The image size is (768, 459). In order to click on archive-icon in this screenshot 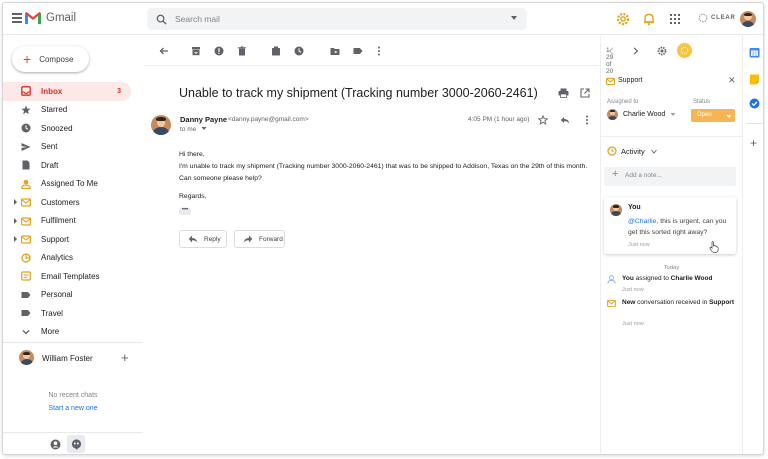, I will do `click(196, 51)`.